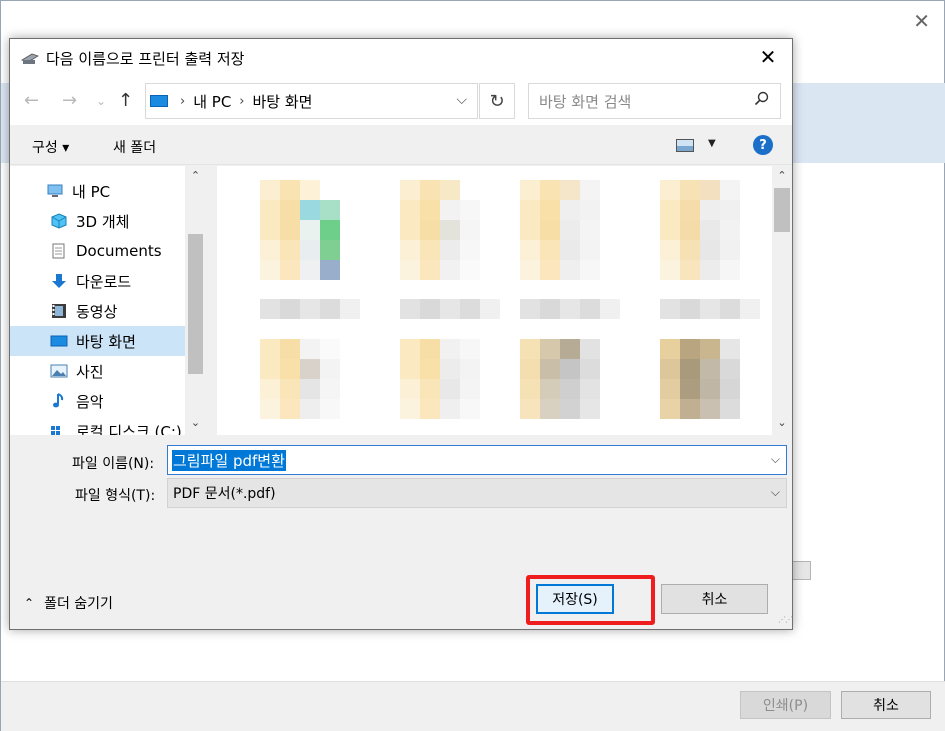 Image resolution: width=945 pixels, height=731 pixels. Describe the element at coordinates (97, 425) in the screenshot. I see `nav-item-local-disk: 로컬 디스크 (C:)` at that location.